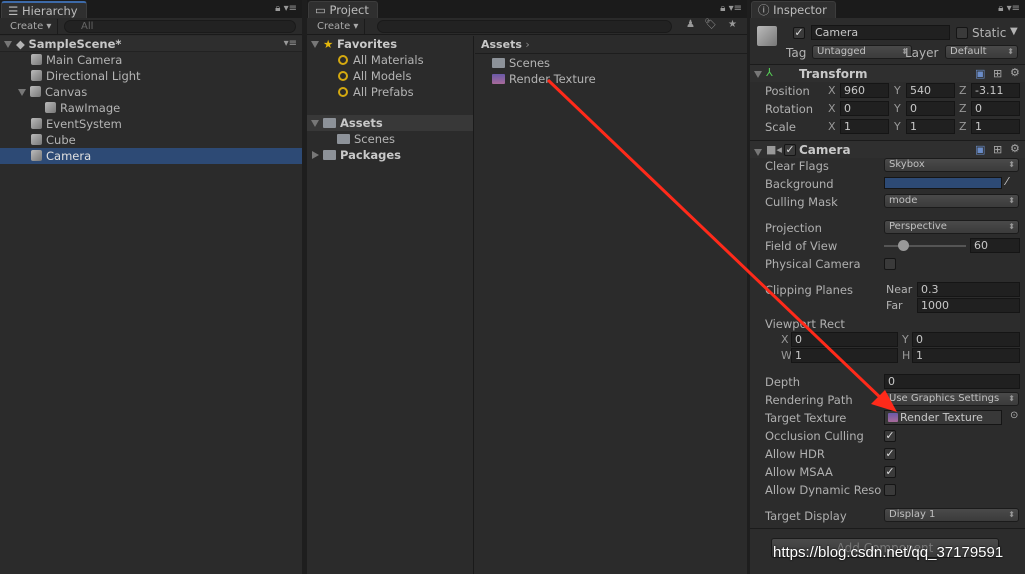 Image resolution: width=1025 pixels, height=574 pixels. What do you see at coordinates (888, 552) in the screenshot?
I see `watermark: https://blog.csdn.net/qq_37179591` at bounding box center [888, 552].